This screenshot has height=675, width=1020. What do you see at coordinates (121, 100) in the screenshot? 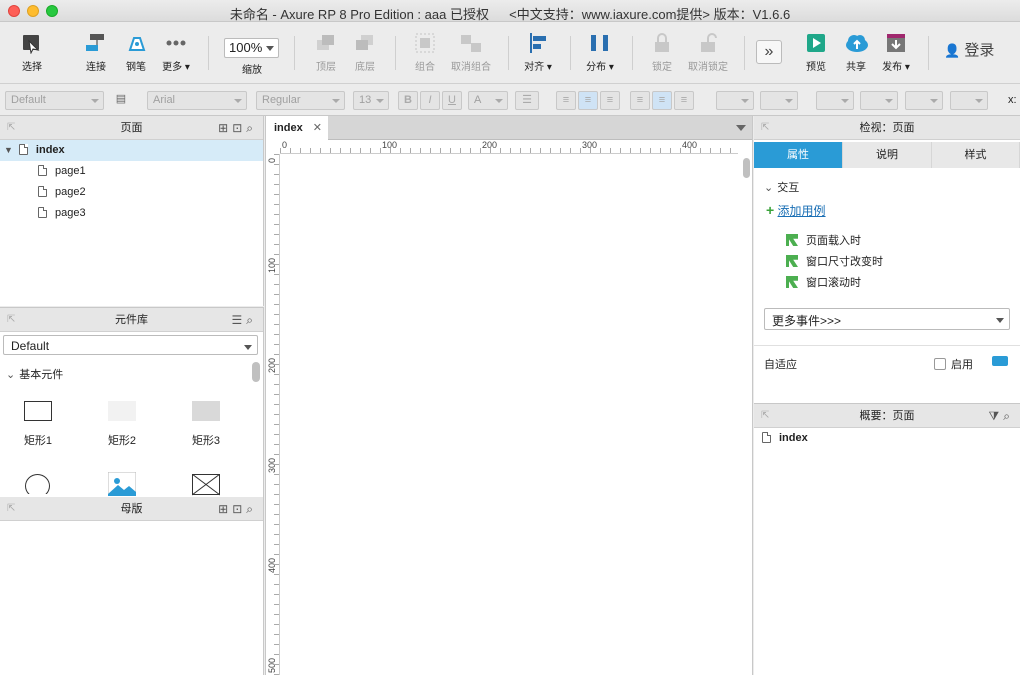
I see `format-painter-icon: ▤` at bounding box center [121, 100].